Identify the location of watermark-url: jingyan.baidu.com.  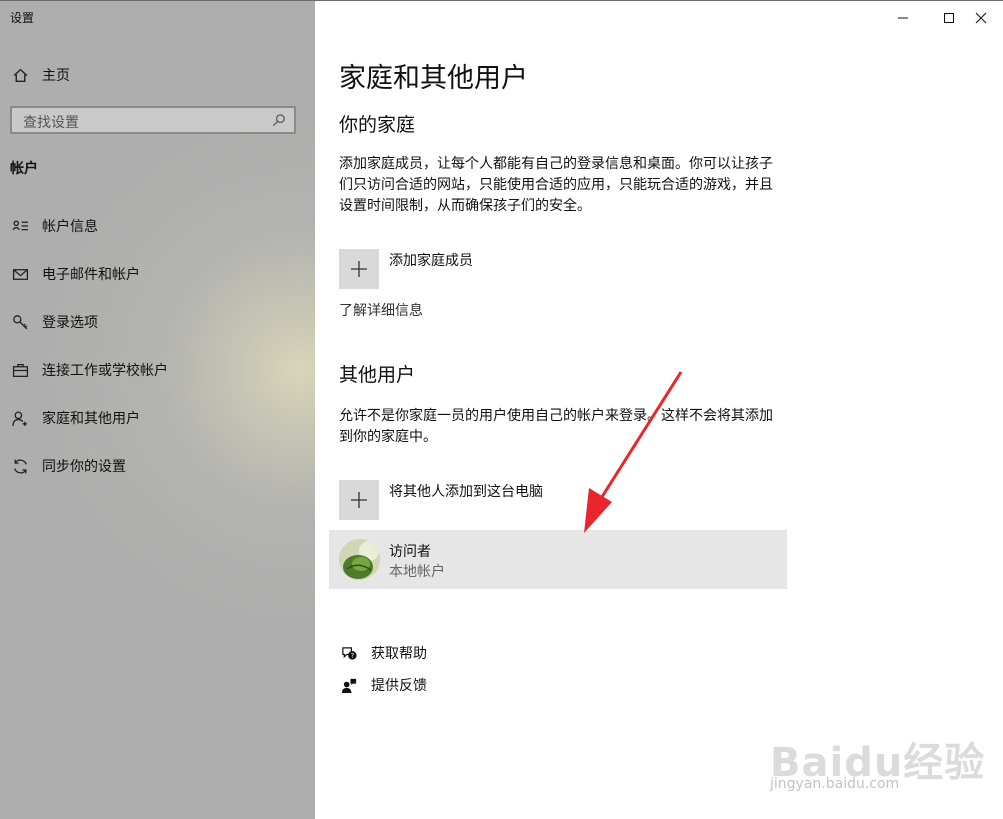
(835, 784).